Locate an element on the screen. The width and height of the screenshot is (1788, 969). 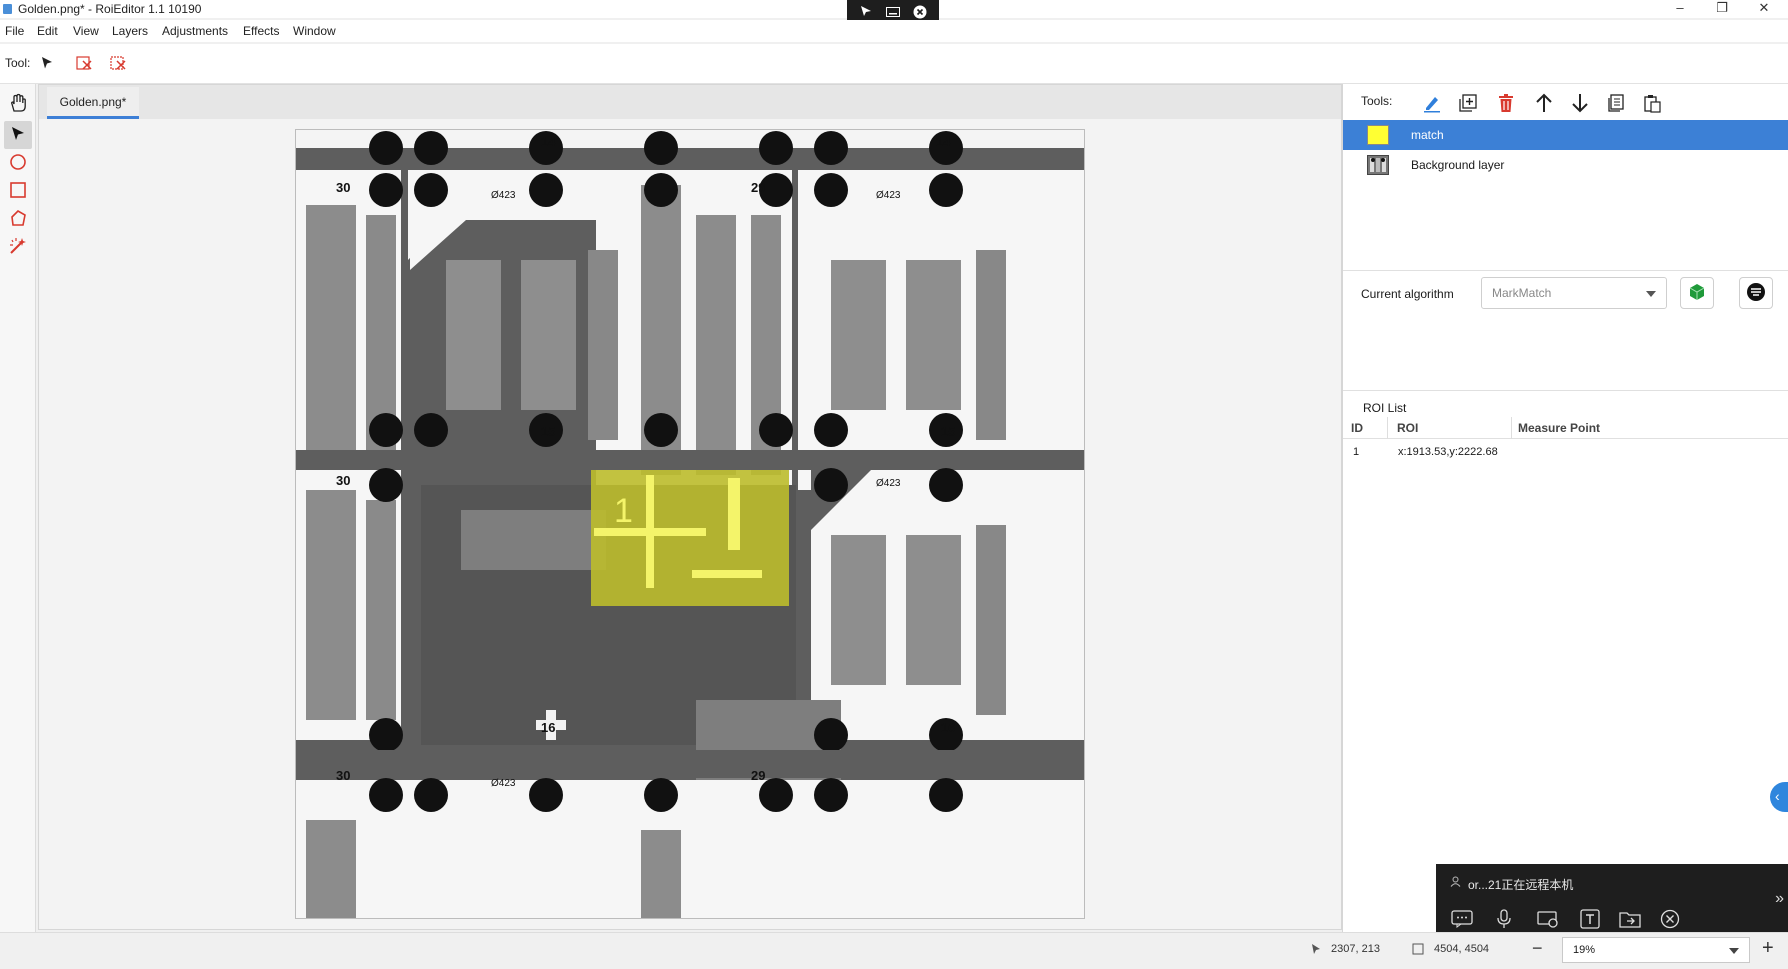
hand-icon is located at coordinates (18, 104).